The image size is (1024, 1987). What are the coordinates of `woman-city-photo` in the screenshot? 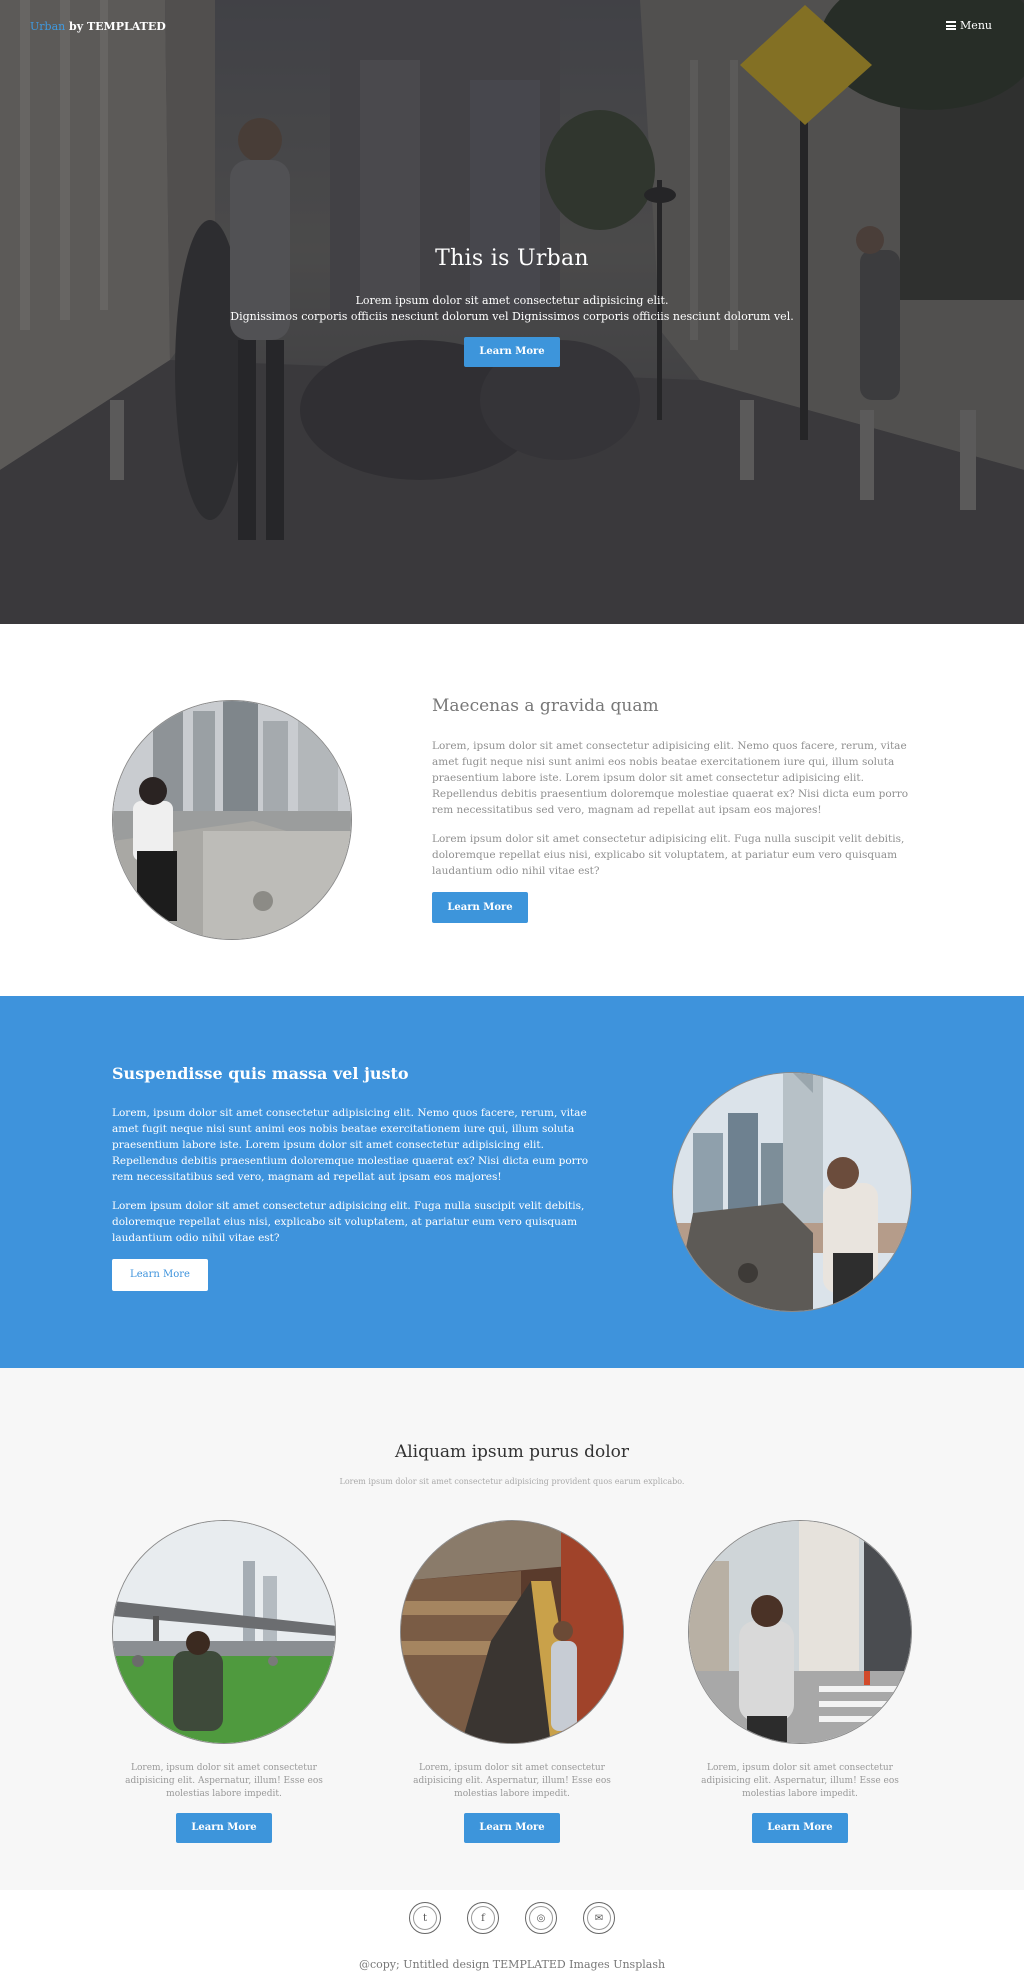 It's located at (792, 1192).